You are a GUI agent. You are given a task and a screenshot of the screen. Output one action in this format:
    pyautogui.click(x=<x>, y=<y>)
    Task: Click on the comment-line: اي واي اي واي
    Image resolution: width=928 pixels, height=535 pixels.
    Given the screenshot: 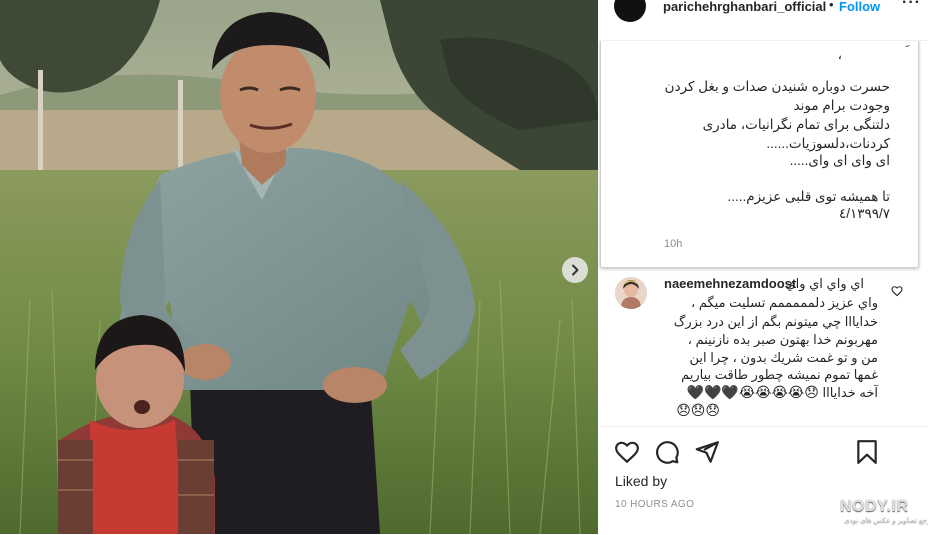 What is the action you would take?
    pyautogui.click(x=824, y=283)
    